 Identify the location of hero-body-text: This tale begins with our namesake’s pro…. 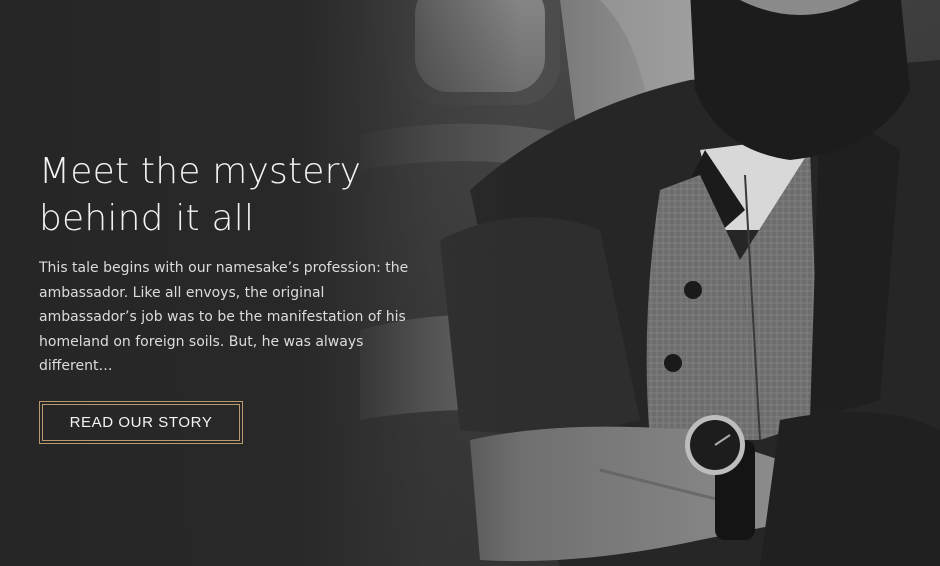
(224, 317).